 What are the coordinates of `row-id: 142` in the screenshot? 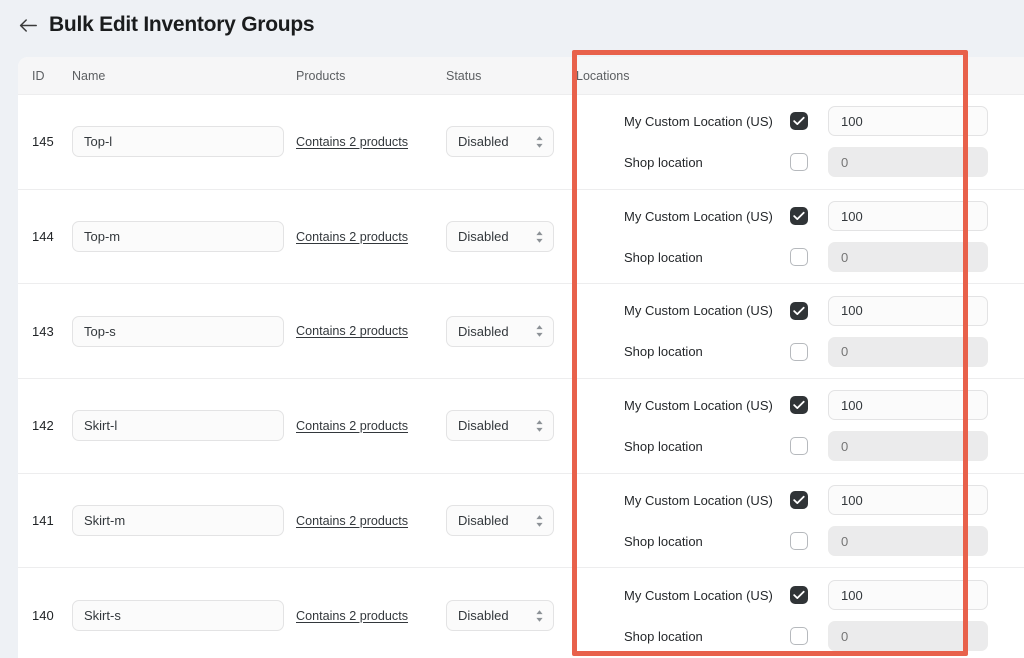 It's located at (43, 426).